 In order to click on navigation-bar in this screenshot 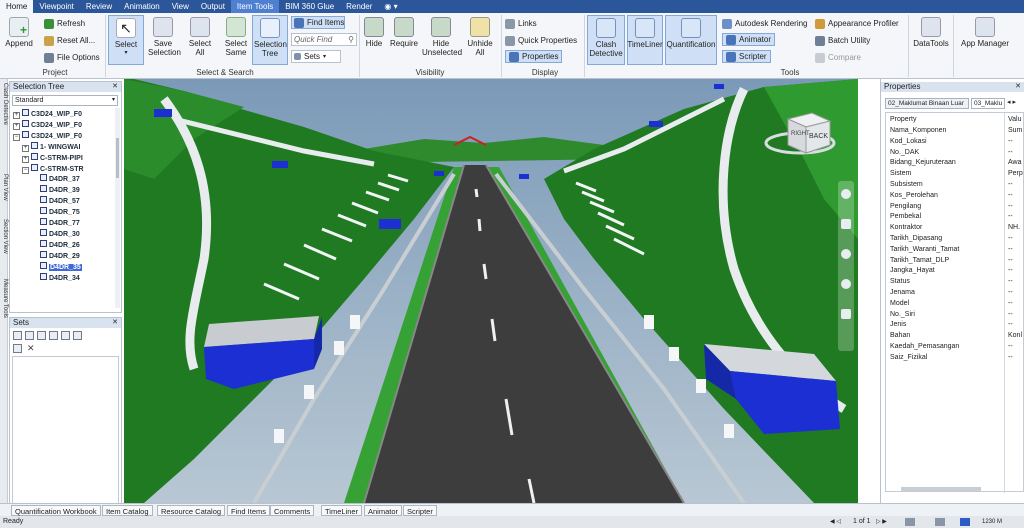, I will do `click(846, 266)`.